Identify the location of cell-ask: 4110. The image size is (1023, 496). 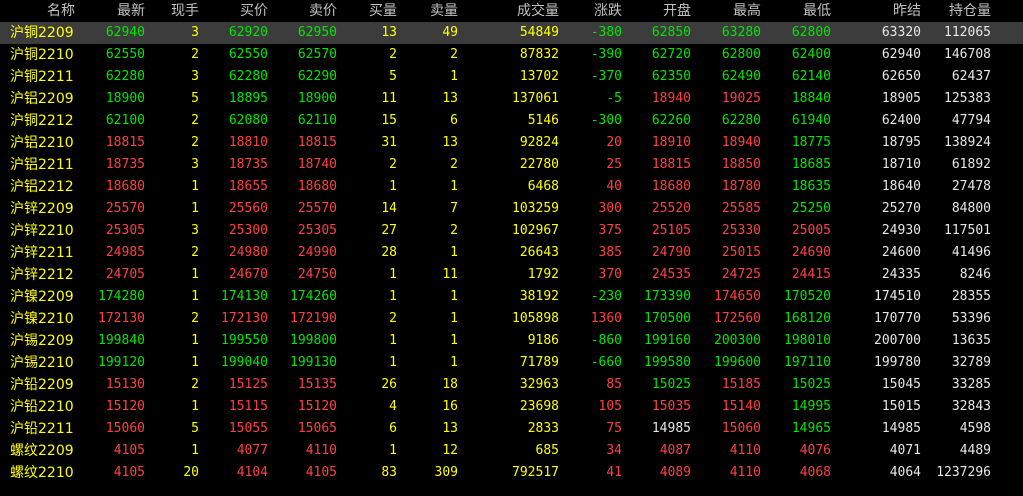
(321, 450).